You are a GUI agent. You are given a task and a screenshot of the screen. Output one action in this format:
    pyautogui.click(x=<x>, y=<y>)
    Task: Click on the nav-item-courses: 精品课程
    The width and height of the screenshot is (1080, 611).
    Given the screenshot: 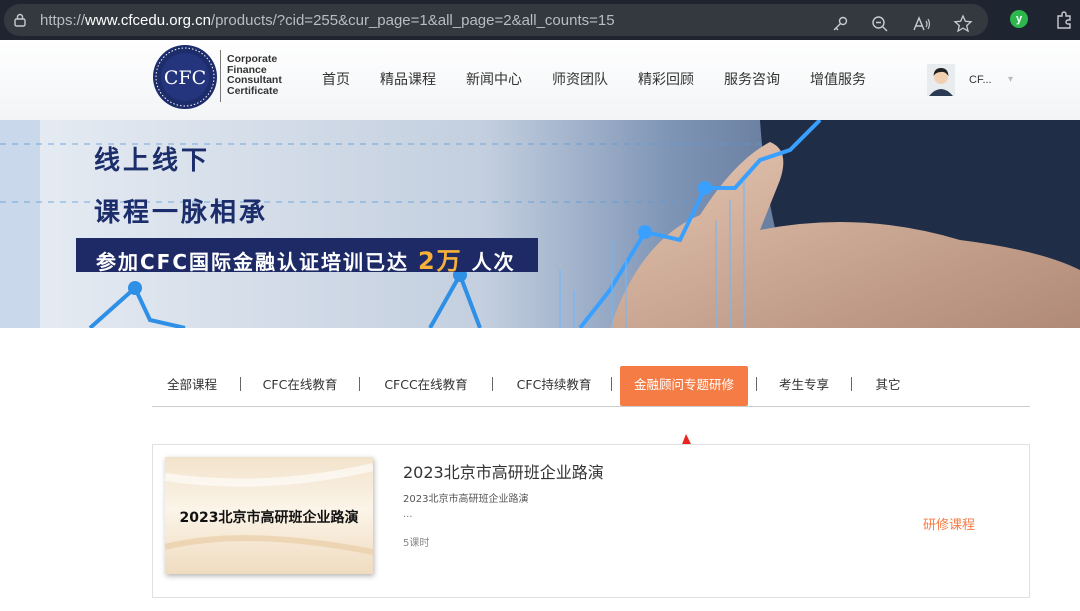 What is the action you would take?
    pyautogui.click(x=408, y=79)
    